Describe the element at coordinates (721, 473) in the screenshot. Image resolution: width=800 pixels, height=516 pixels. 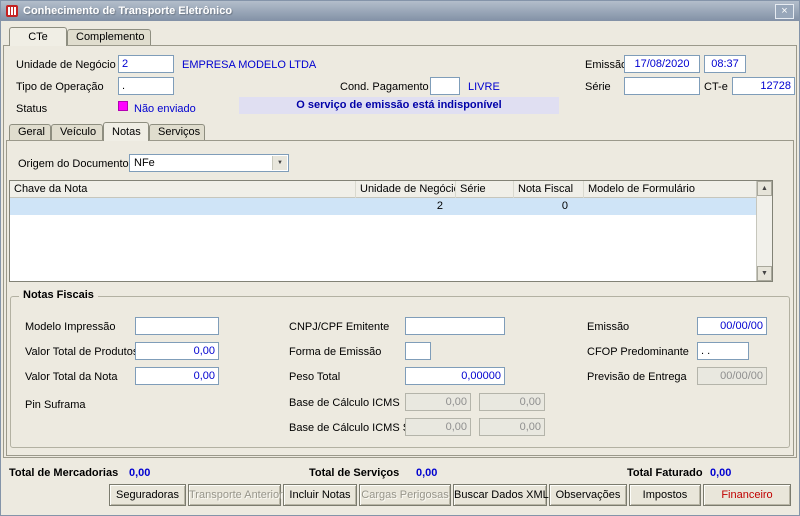
I see `total-faturado-value: 0,00` at that location.